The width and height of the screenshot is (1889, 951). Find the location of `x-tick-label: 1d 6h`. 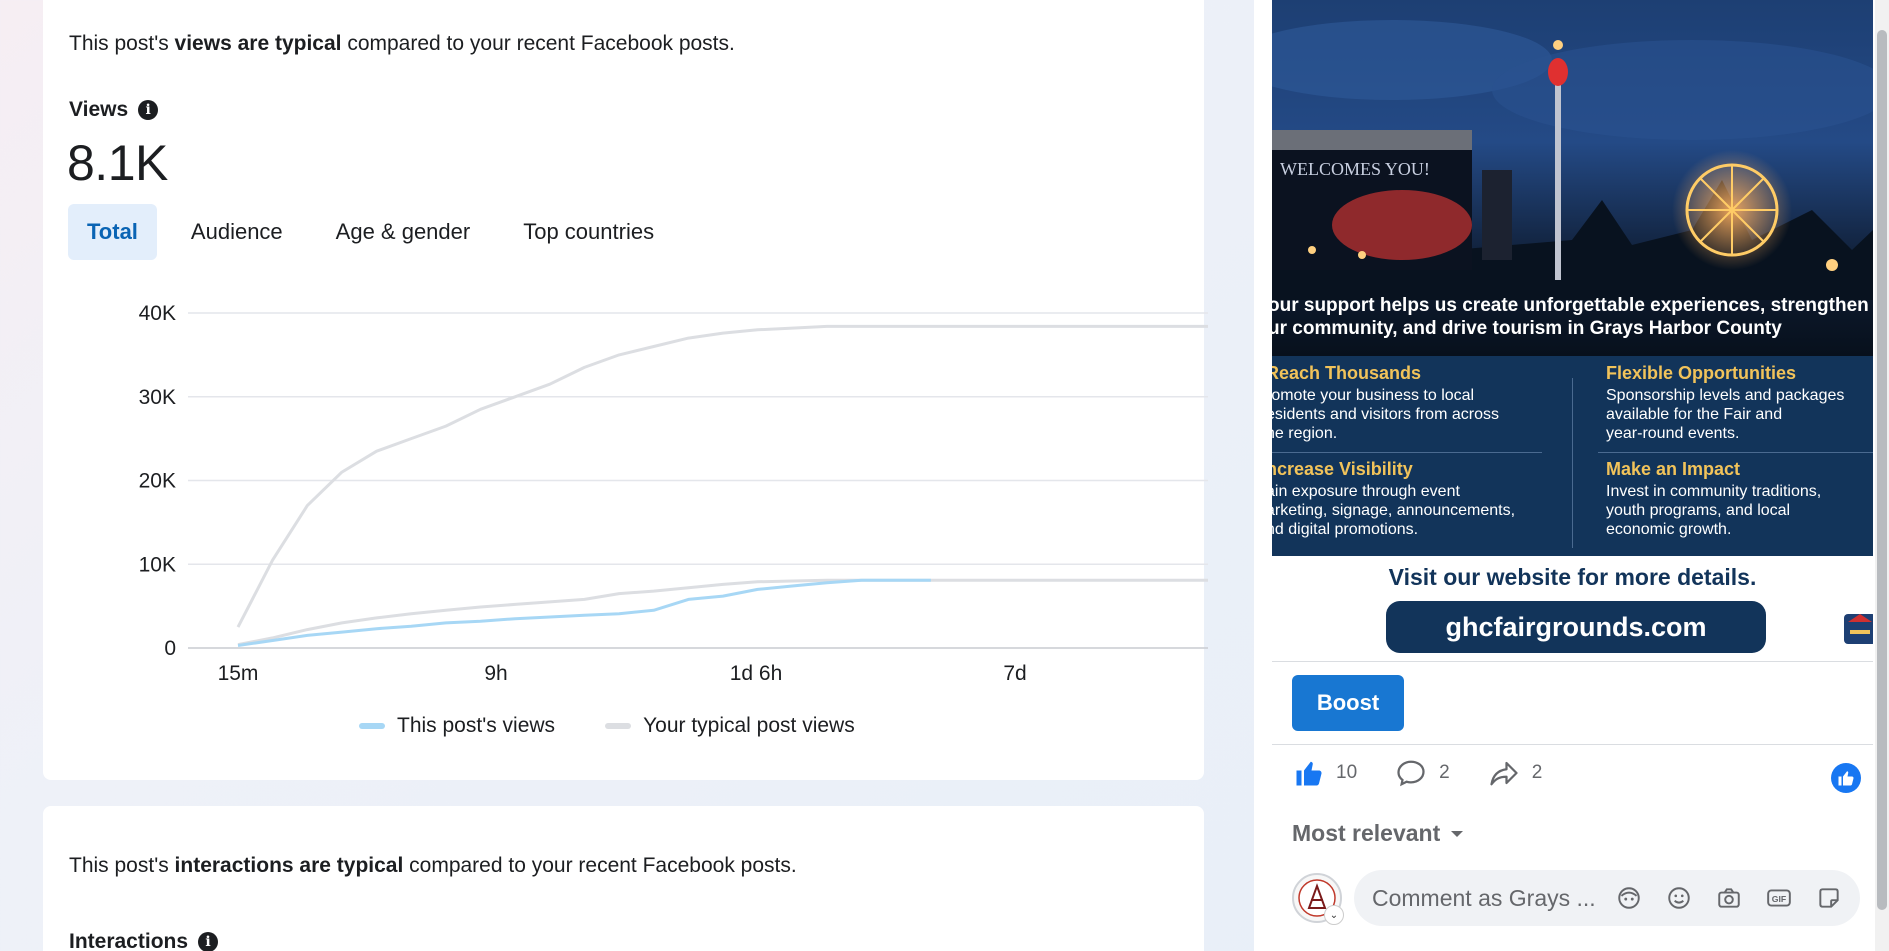

x-tick-label: 1d 6h is located at coordinates (756, 673).